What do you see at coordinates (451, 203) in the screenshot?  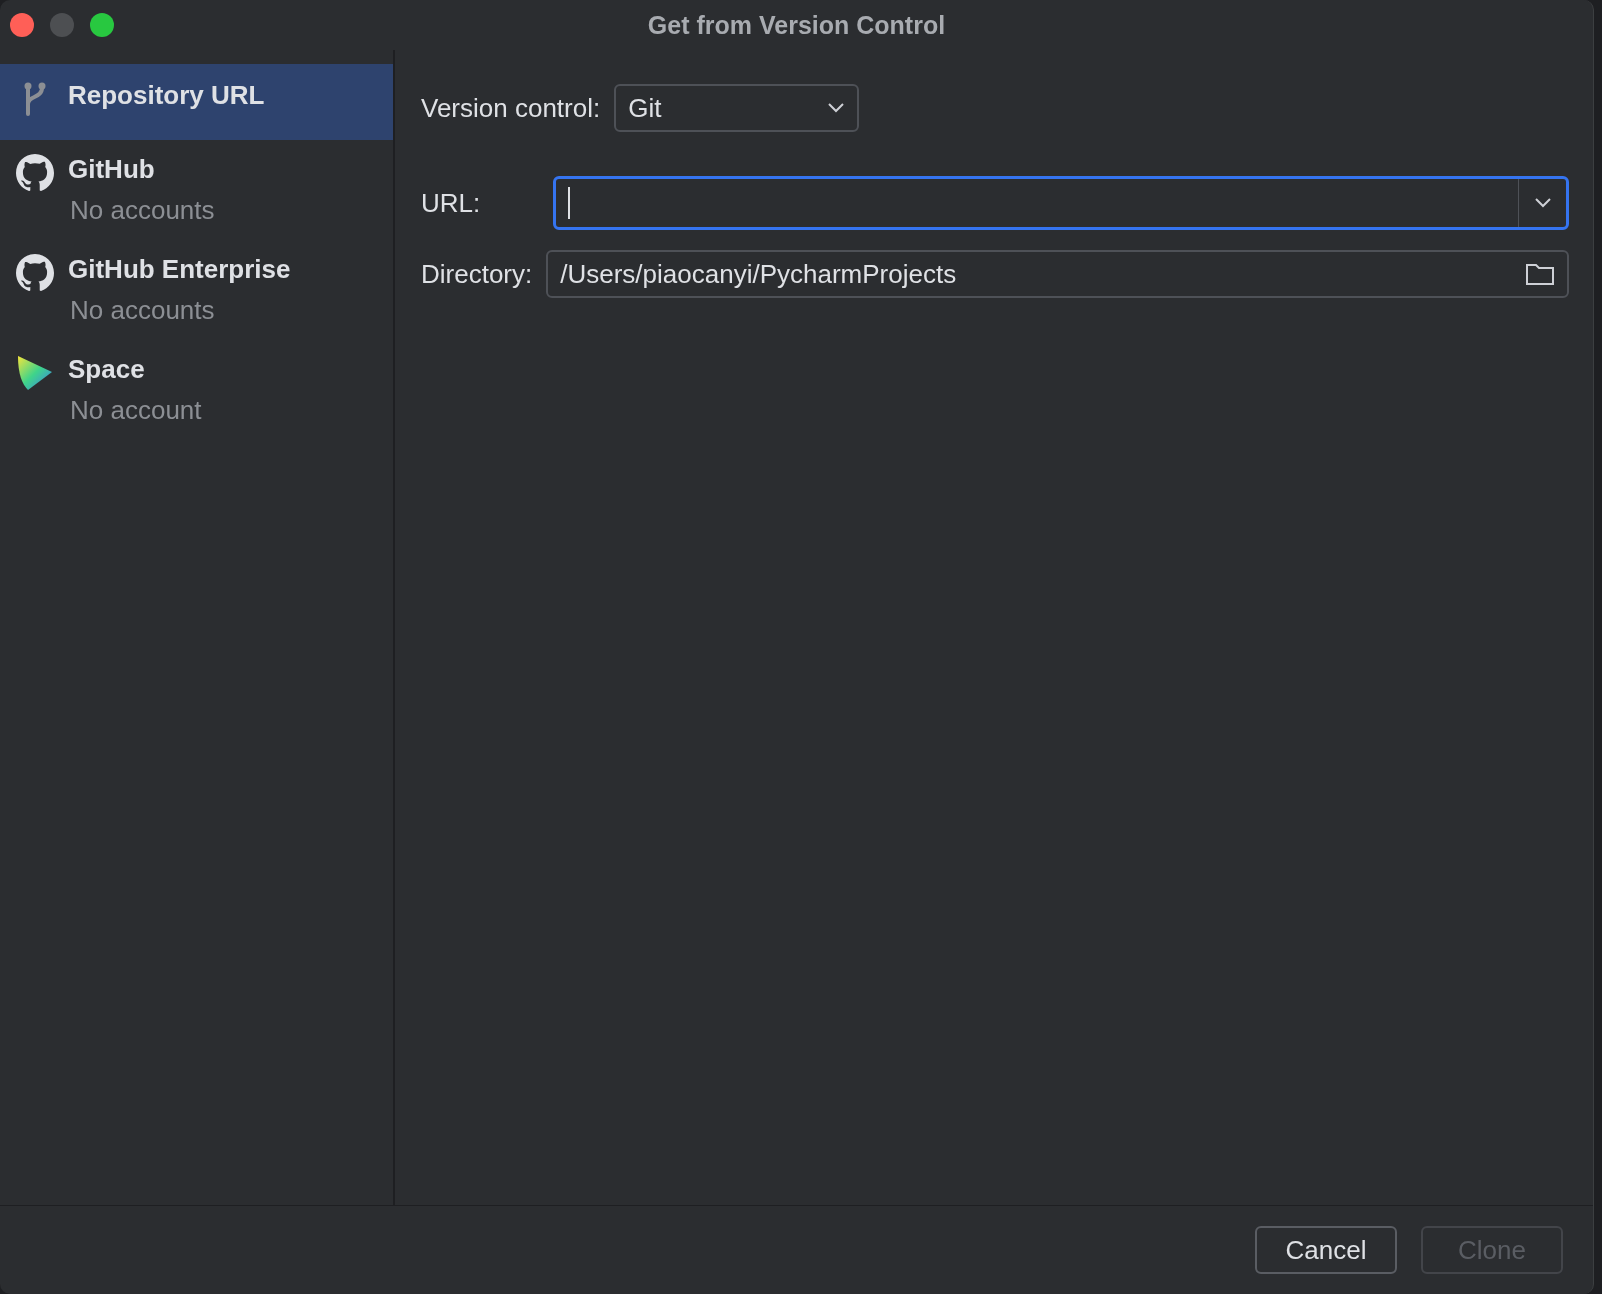 I see `field-label: URL:` at bounding box center [451, 203].